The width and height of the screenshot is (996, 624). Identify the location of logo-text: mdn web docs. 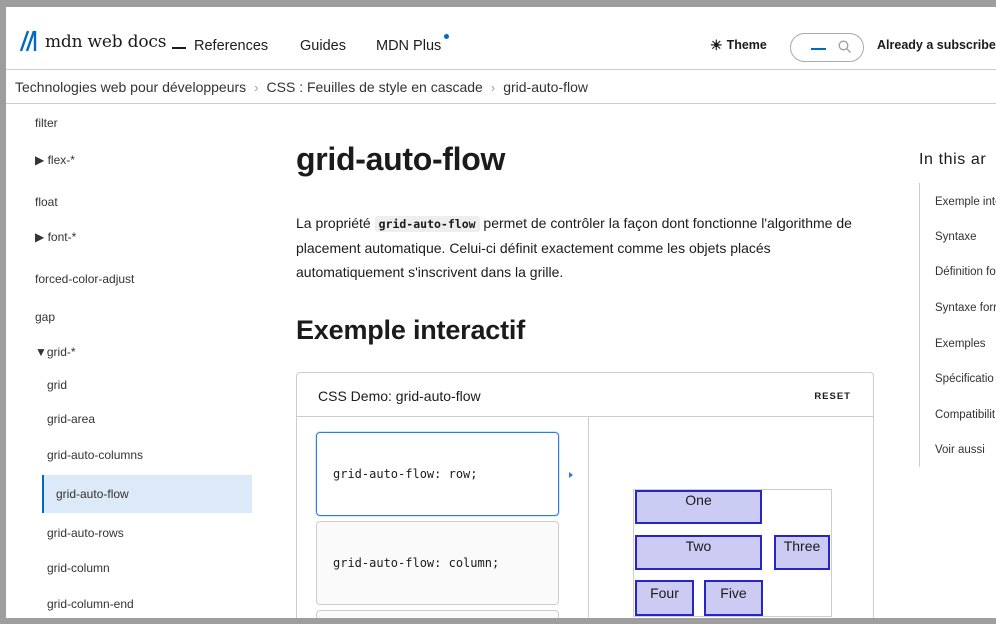
(106, 42).